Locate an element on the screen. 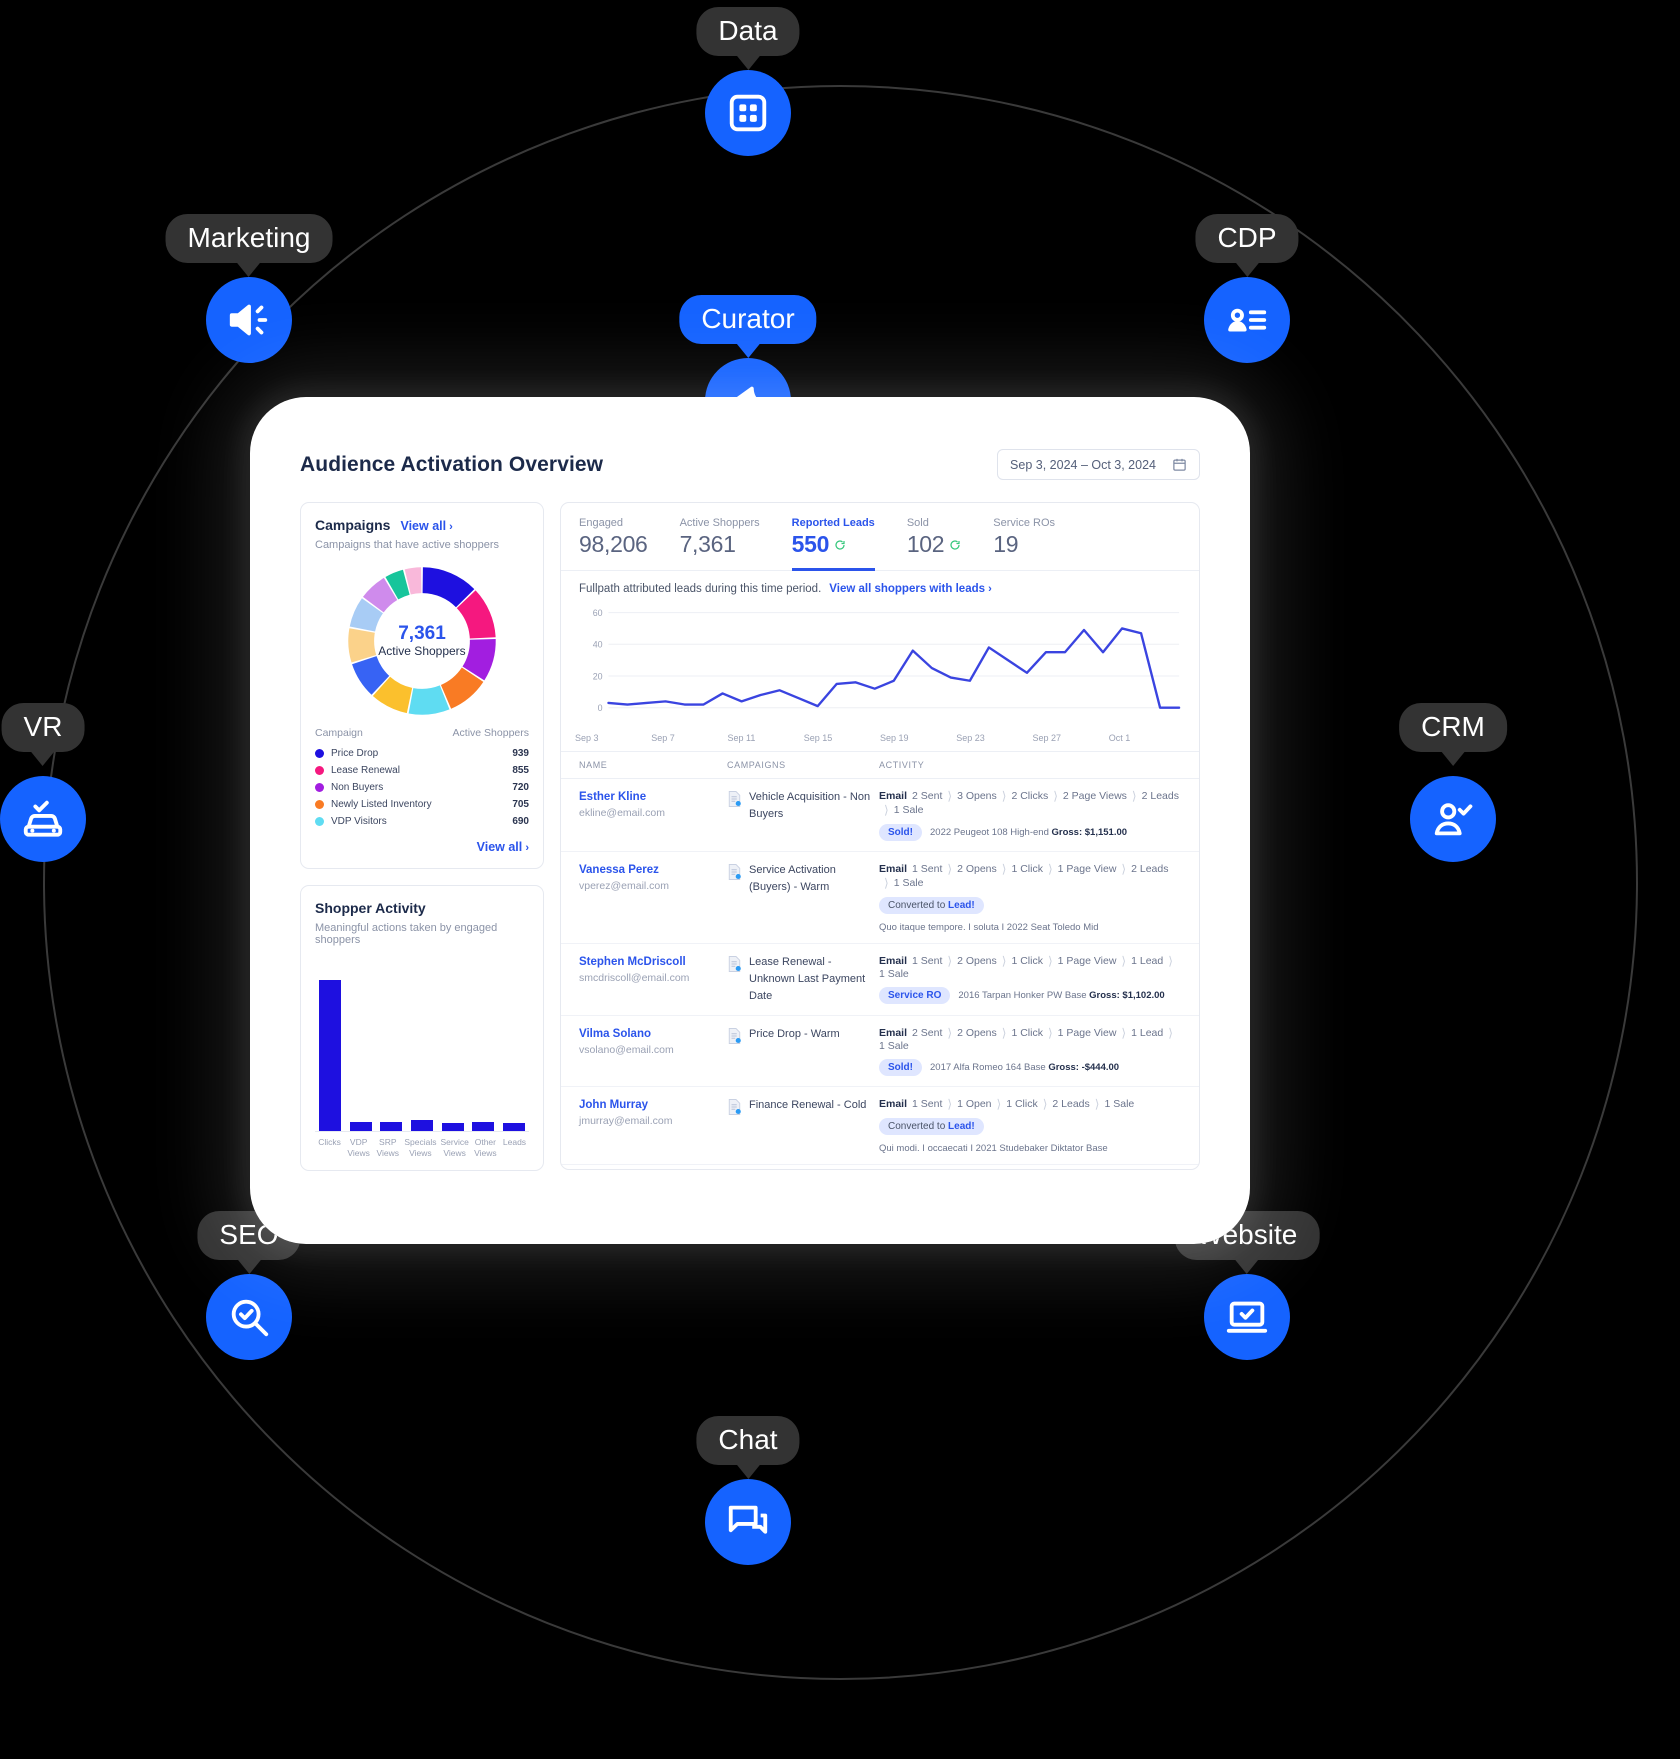  node-icon-button-marketing is located at coordinates (249, 320).